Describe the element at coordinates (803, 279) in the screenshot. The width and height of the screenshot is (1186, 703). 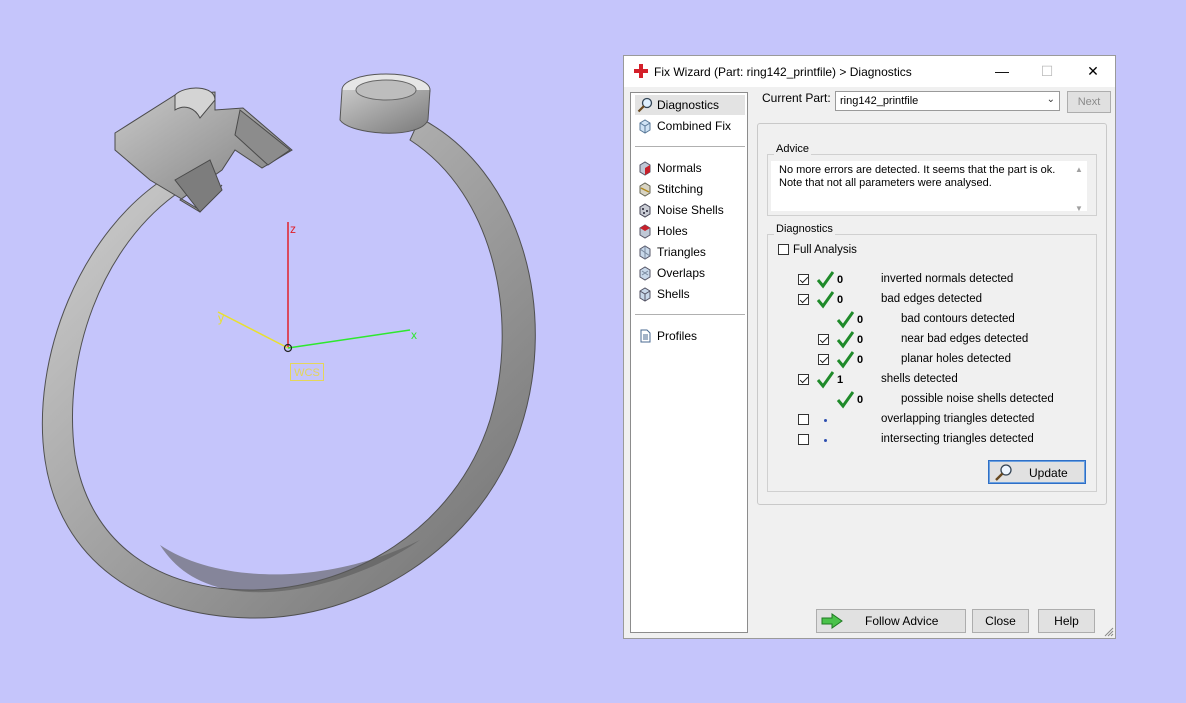
I see `inverted-normals-checkbox` at that location.